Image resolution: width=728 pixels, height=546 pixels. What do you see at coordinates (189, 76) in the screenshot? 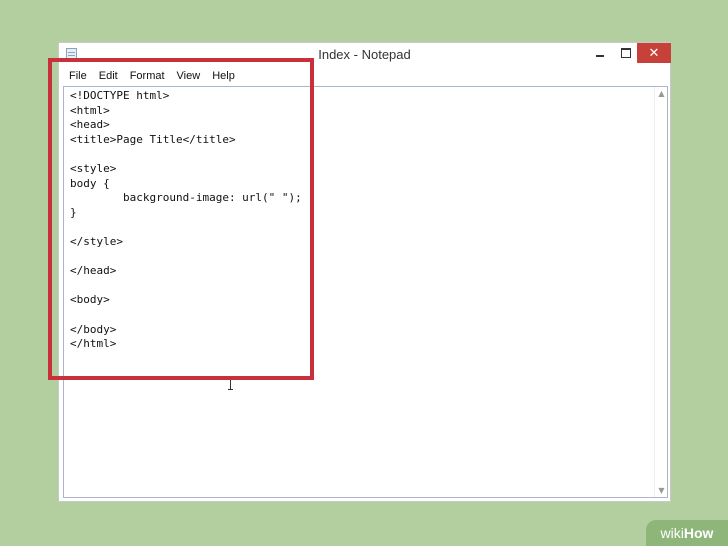
I see `menu-view: View` at bounding box center [189, 76].